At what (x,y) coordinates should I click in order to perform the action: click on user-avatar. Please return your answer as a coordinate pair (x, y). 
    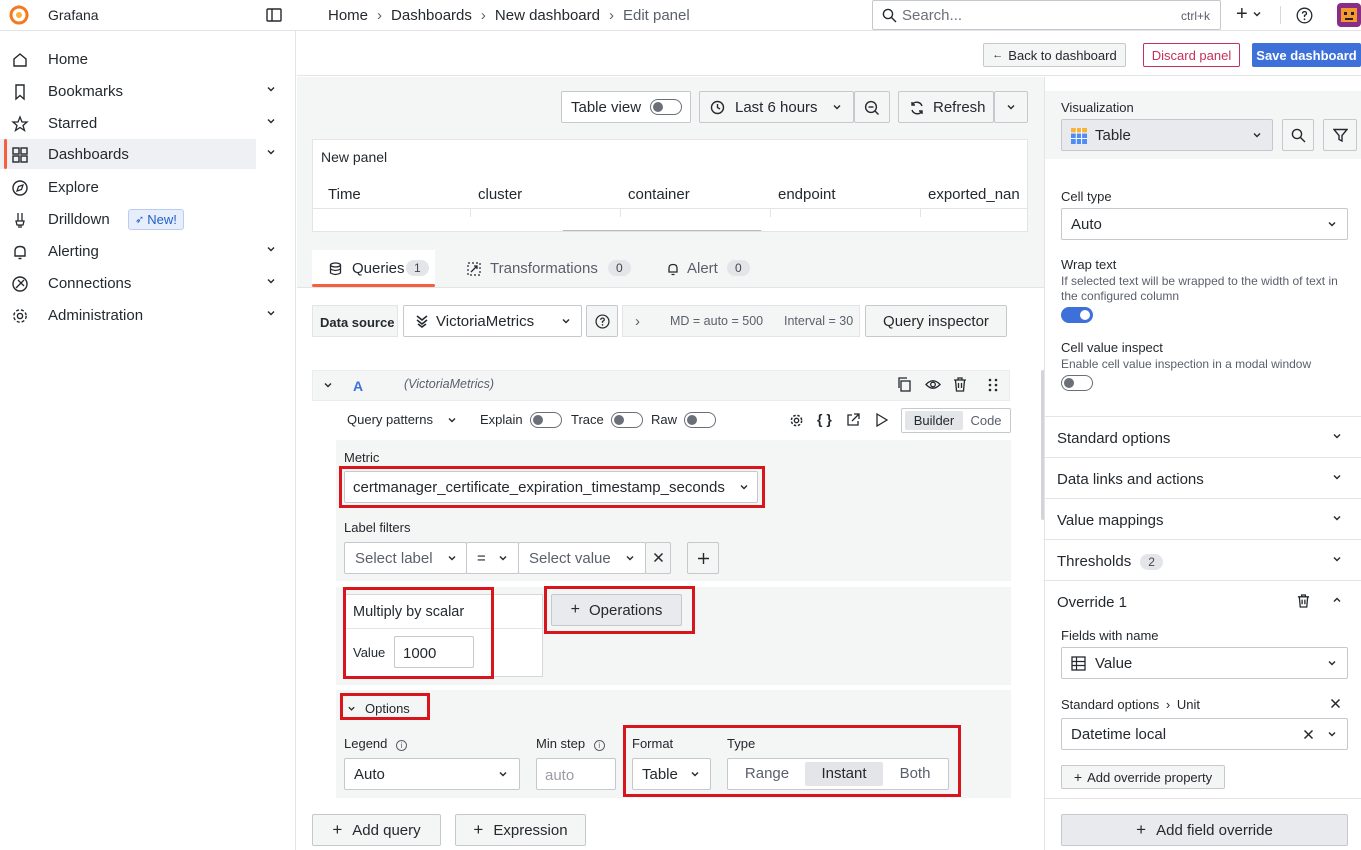
    Looking at the image, I should click on (1349, 15).